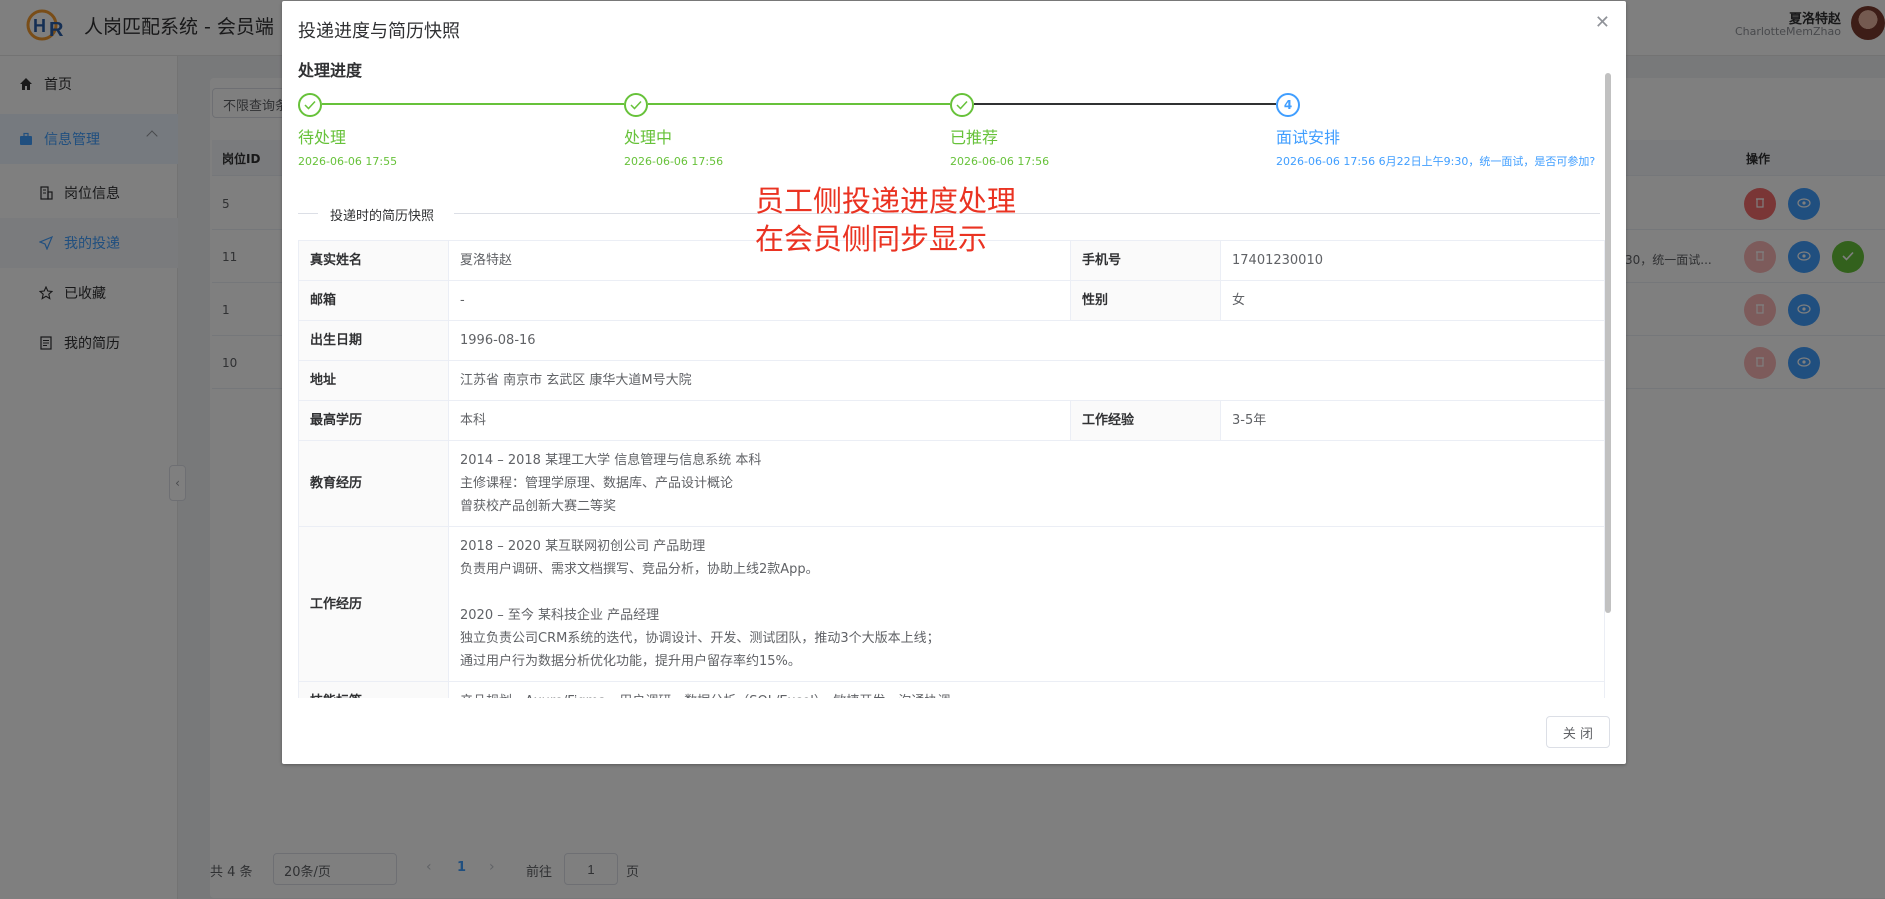 The image size is (1885, 899). What do you see at coordinates (1412, 260) in the screenshot?
I see `field-phone: 17401230010` at bounding box center [1412, 260].